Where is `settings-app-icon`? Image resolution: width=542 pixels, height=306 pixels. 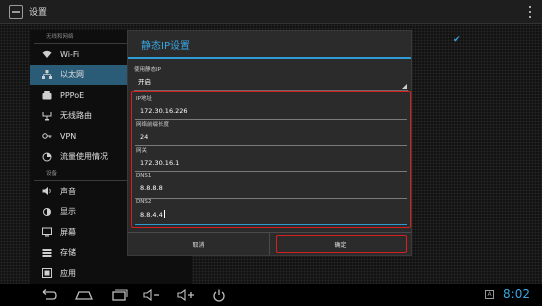 settings-app-icon is located at coordinates (16, 11).